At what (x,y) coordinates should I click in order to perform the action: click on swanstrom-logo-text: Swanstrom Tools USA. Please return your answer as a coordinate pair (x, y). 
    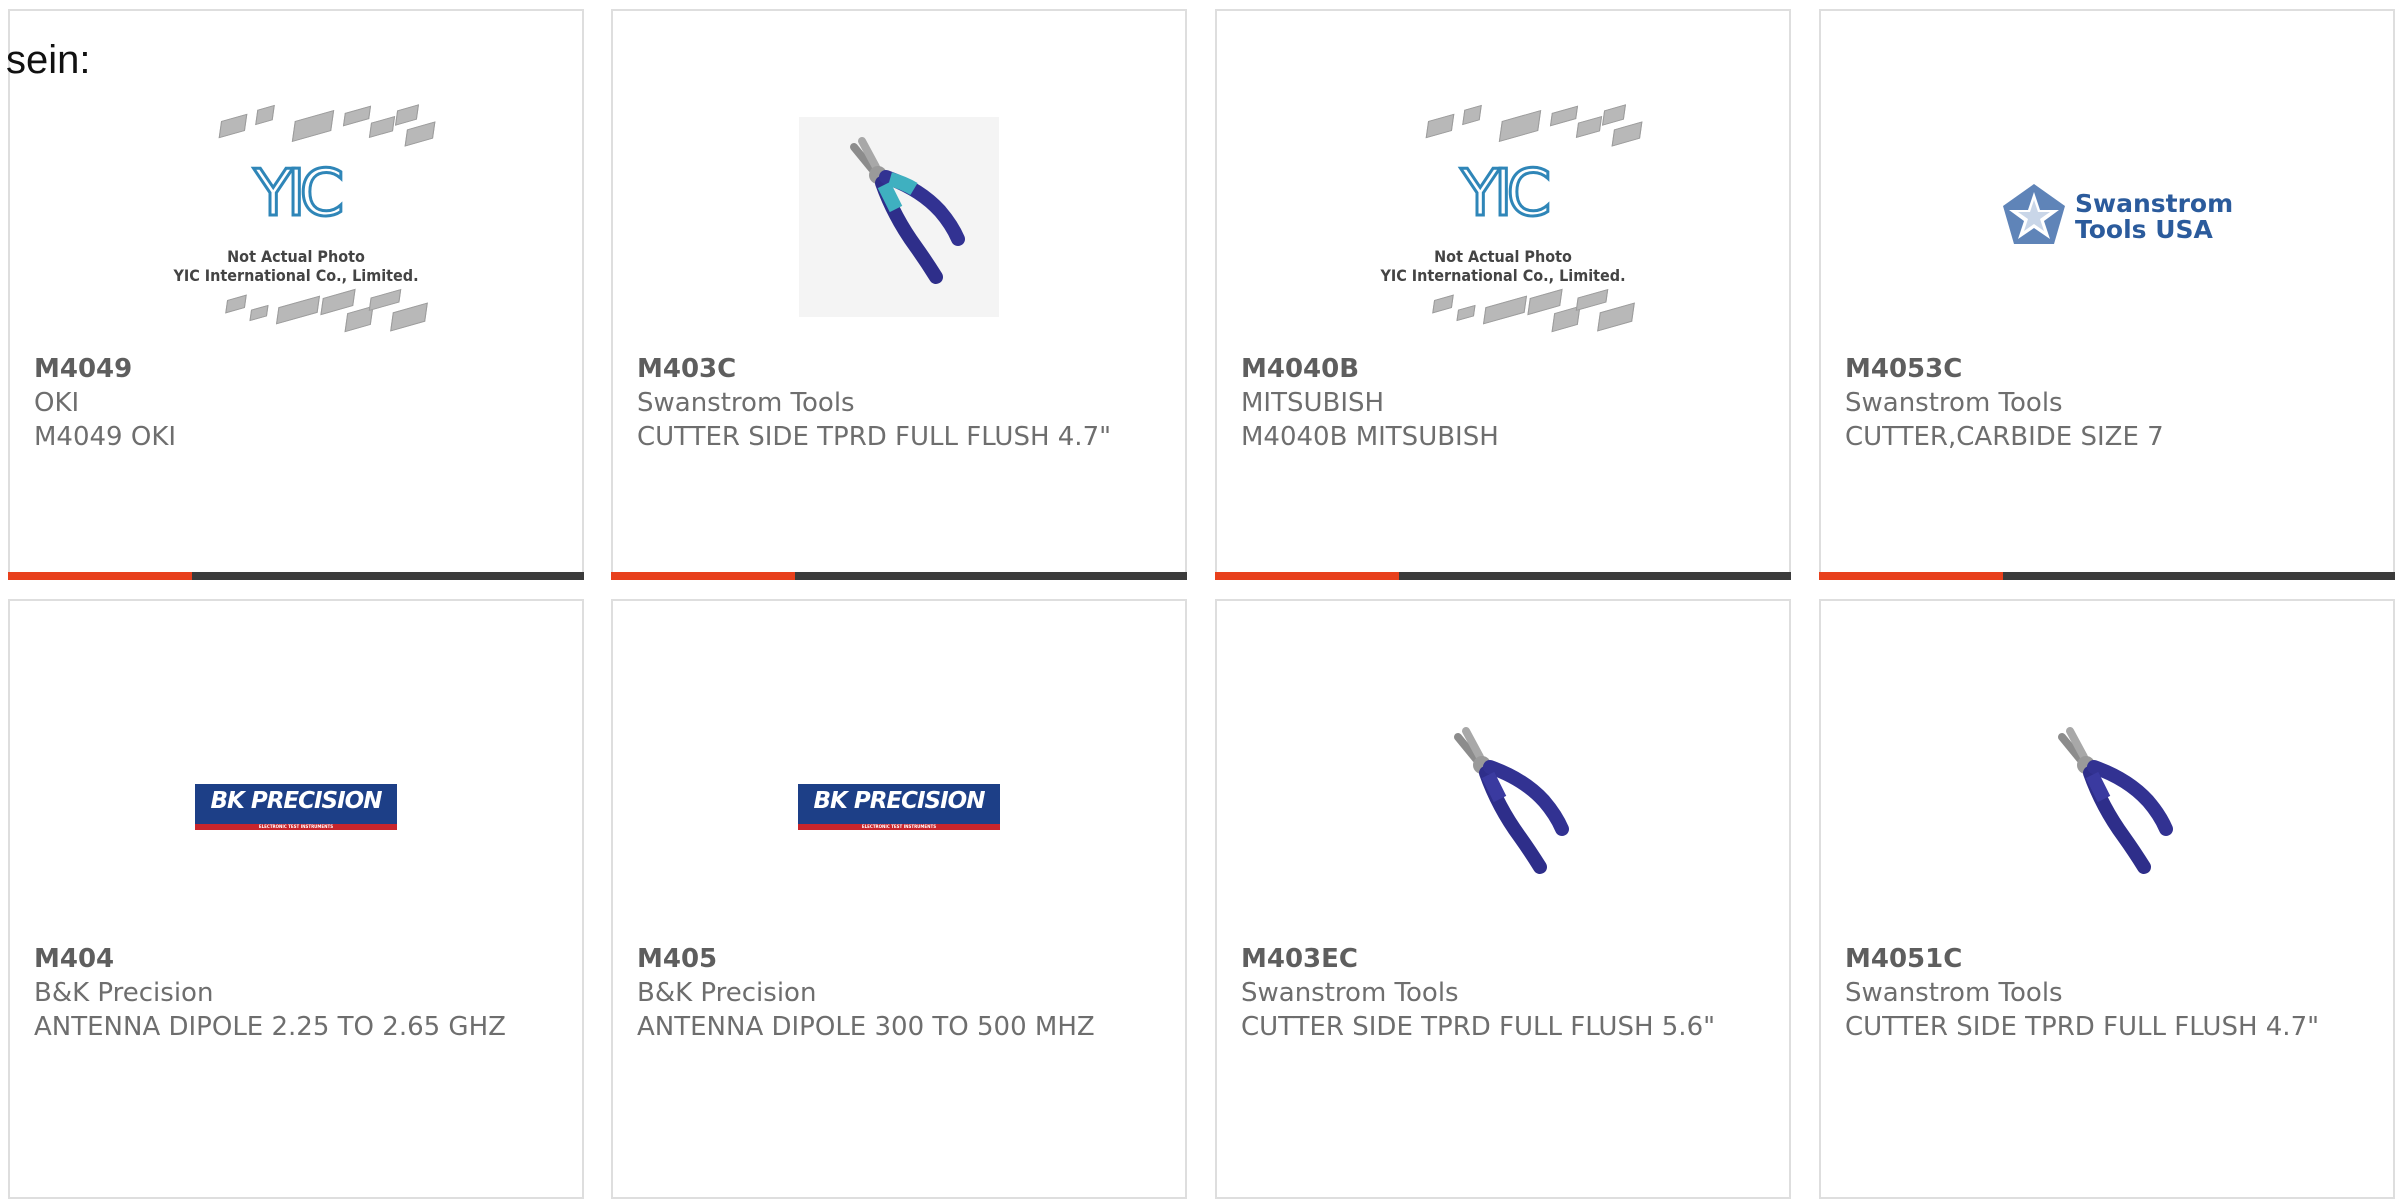
    Looking at the image, I should click on (2154, 216).